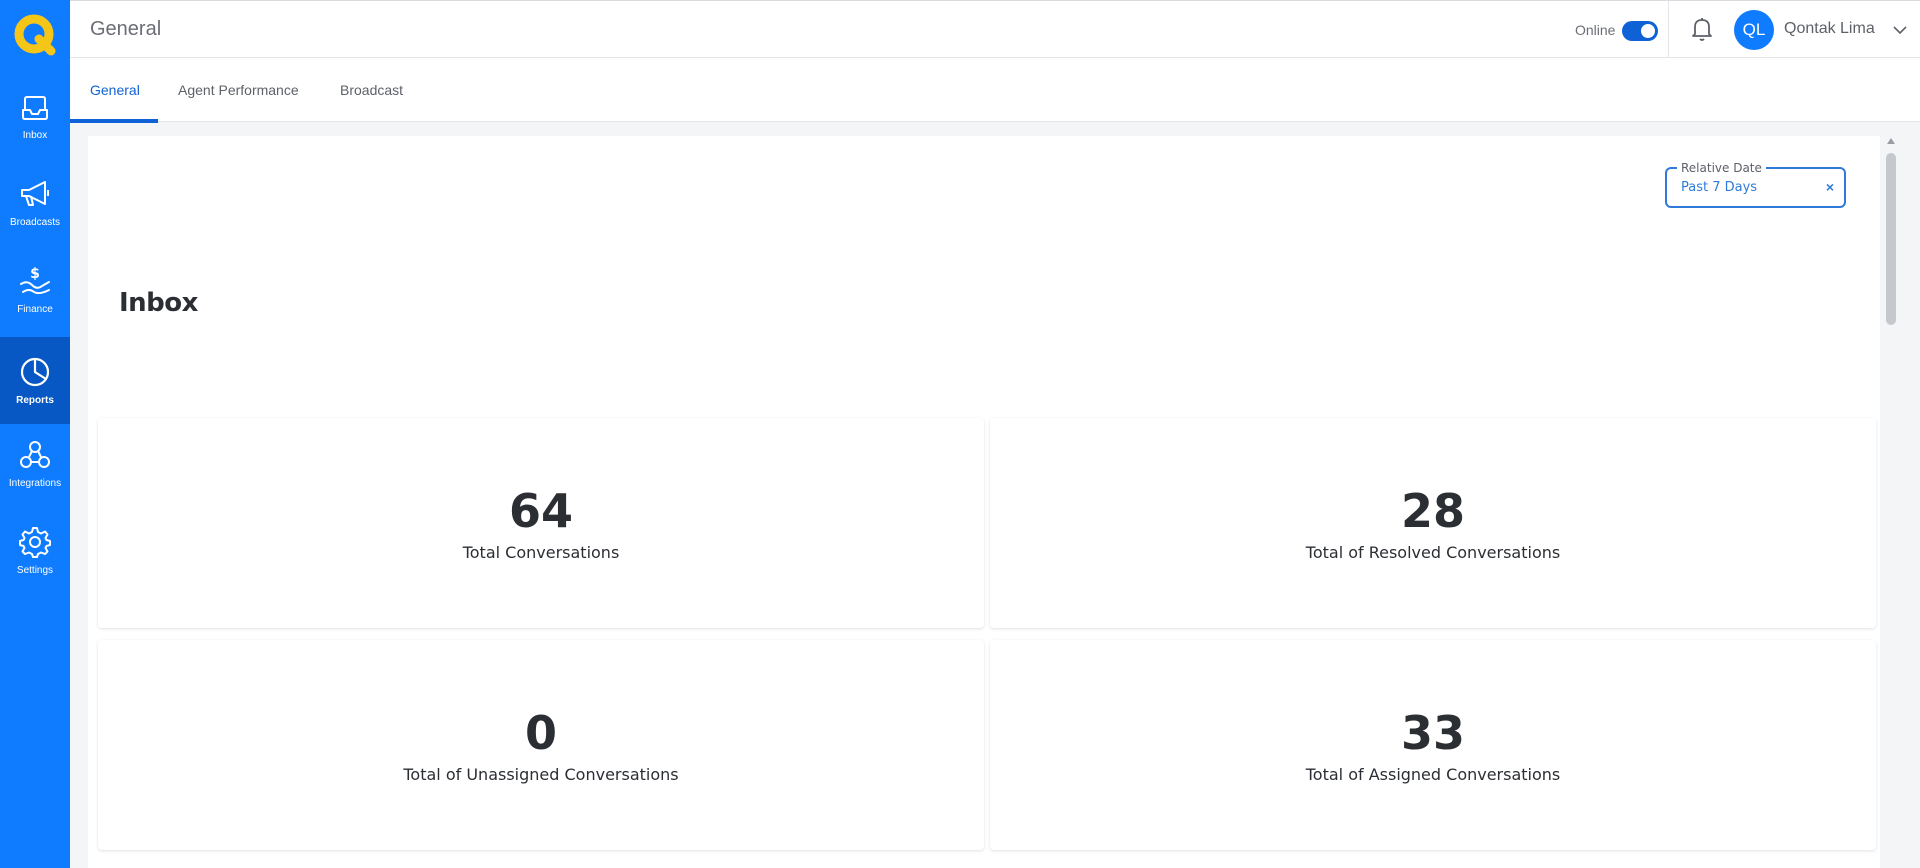  Describe the element at coordinates (540, 511) in the screenshot. I see `stat-value: 64` at that location.